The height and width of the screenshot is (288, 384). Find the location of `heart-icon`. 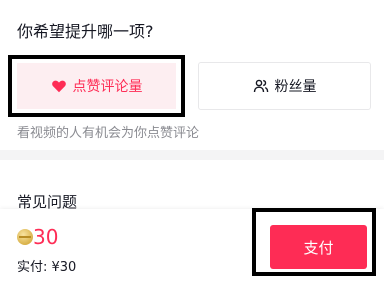

heart-icon is located at coordinates (59, 86).